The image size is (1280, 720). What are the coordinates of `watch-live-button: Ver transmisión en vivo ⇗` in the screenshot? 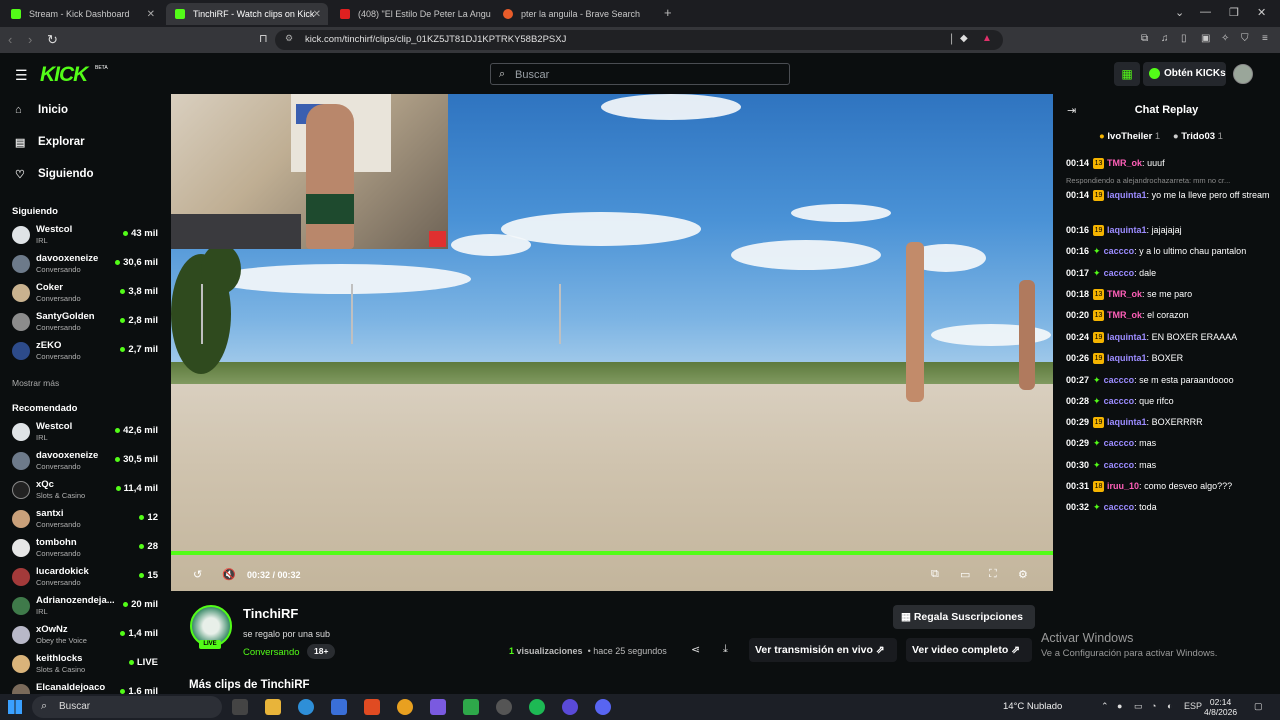 It's located at (823, 650).